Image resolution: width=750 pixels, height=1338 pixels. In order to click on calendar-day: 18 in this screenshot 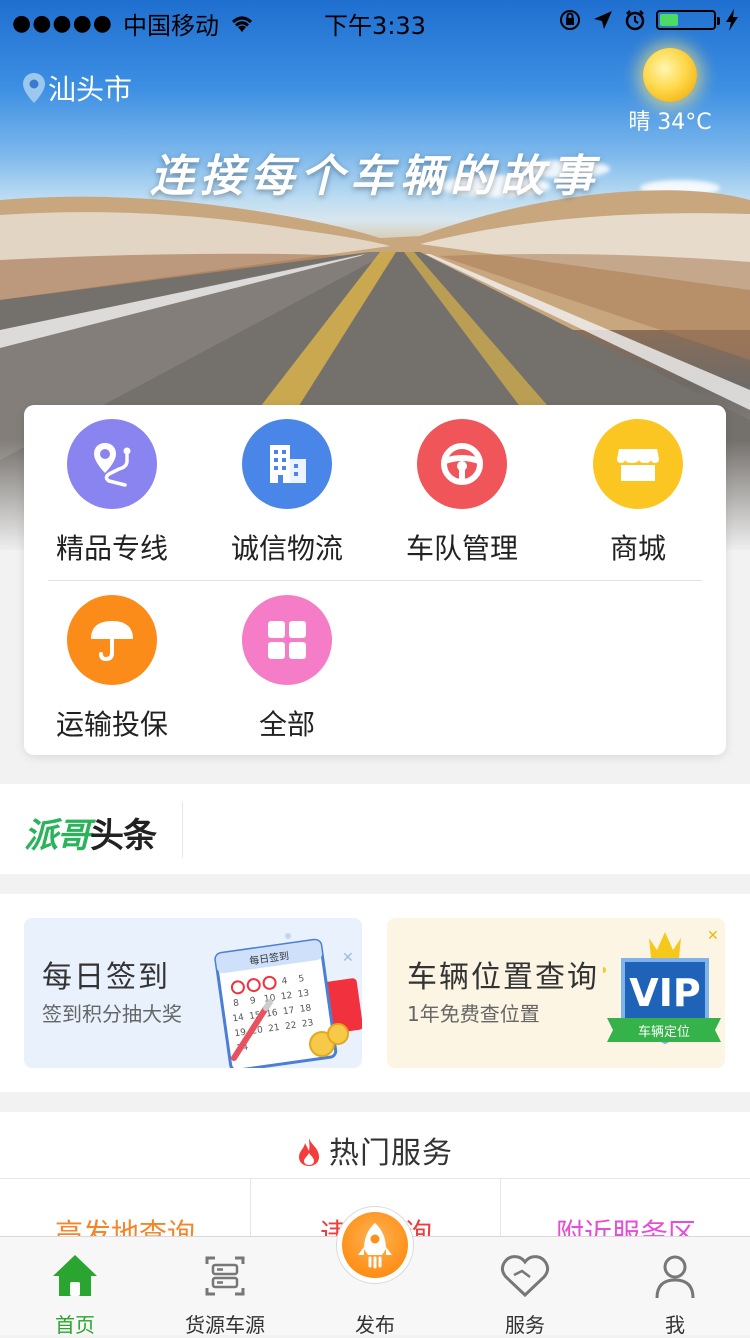, I will do `click(305, 1009)`.